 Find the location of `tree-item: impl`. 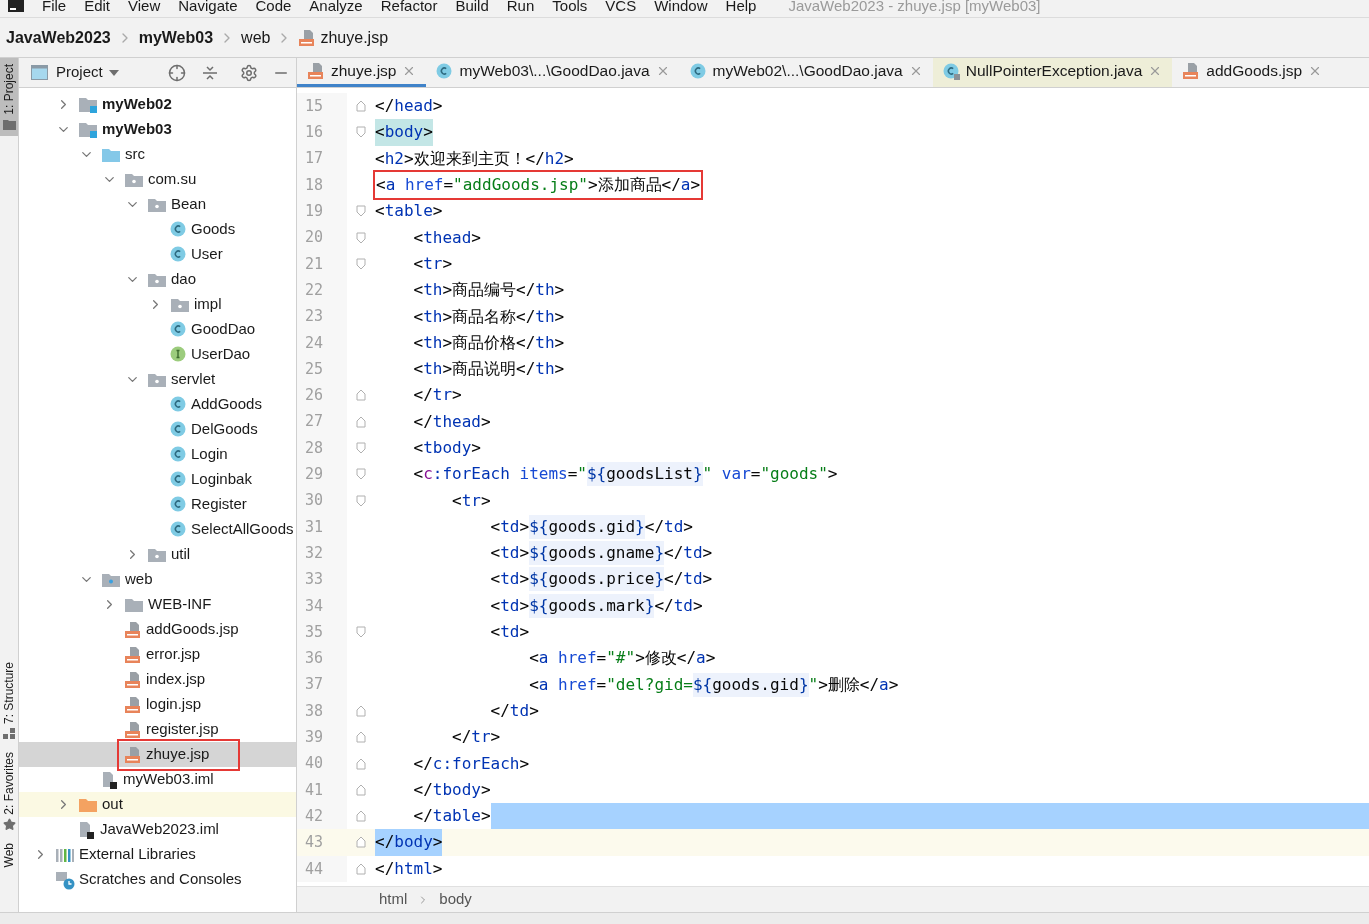

tree-item: impl is located at coordinates (157, 304).